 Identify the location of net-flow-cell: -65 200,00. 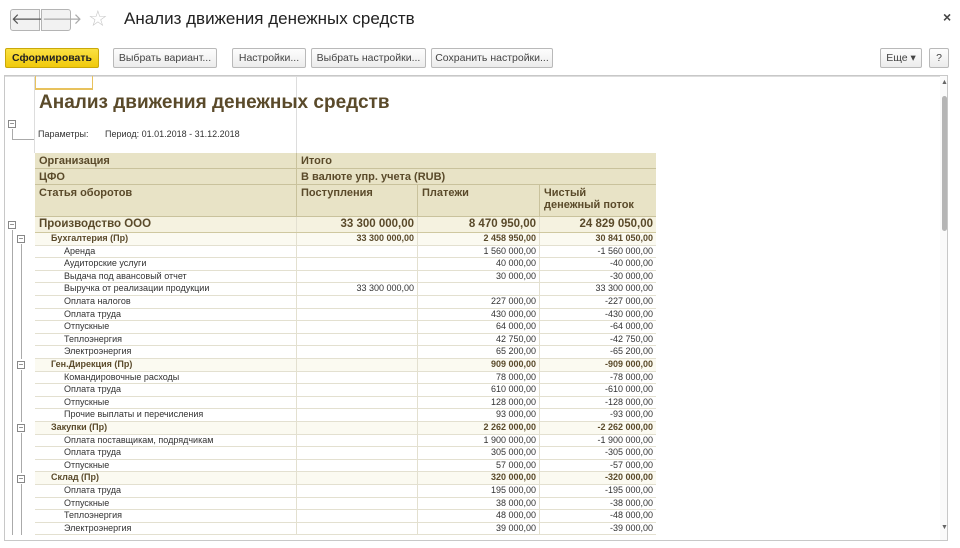
(631, 351).